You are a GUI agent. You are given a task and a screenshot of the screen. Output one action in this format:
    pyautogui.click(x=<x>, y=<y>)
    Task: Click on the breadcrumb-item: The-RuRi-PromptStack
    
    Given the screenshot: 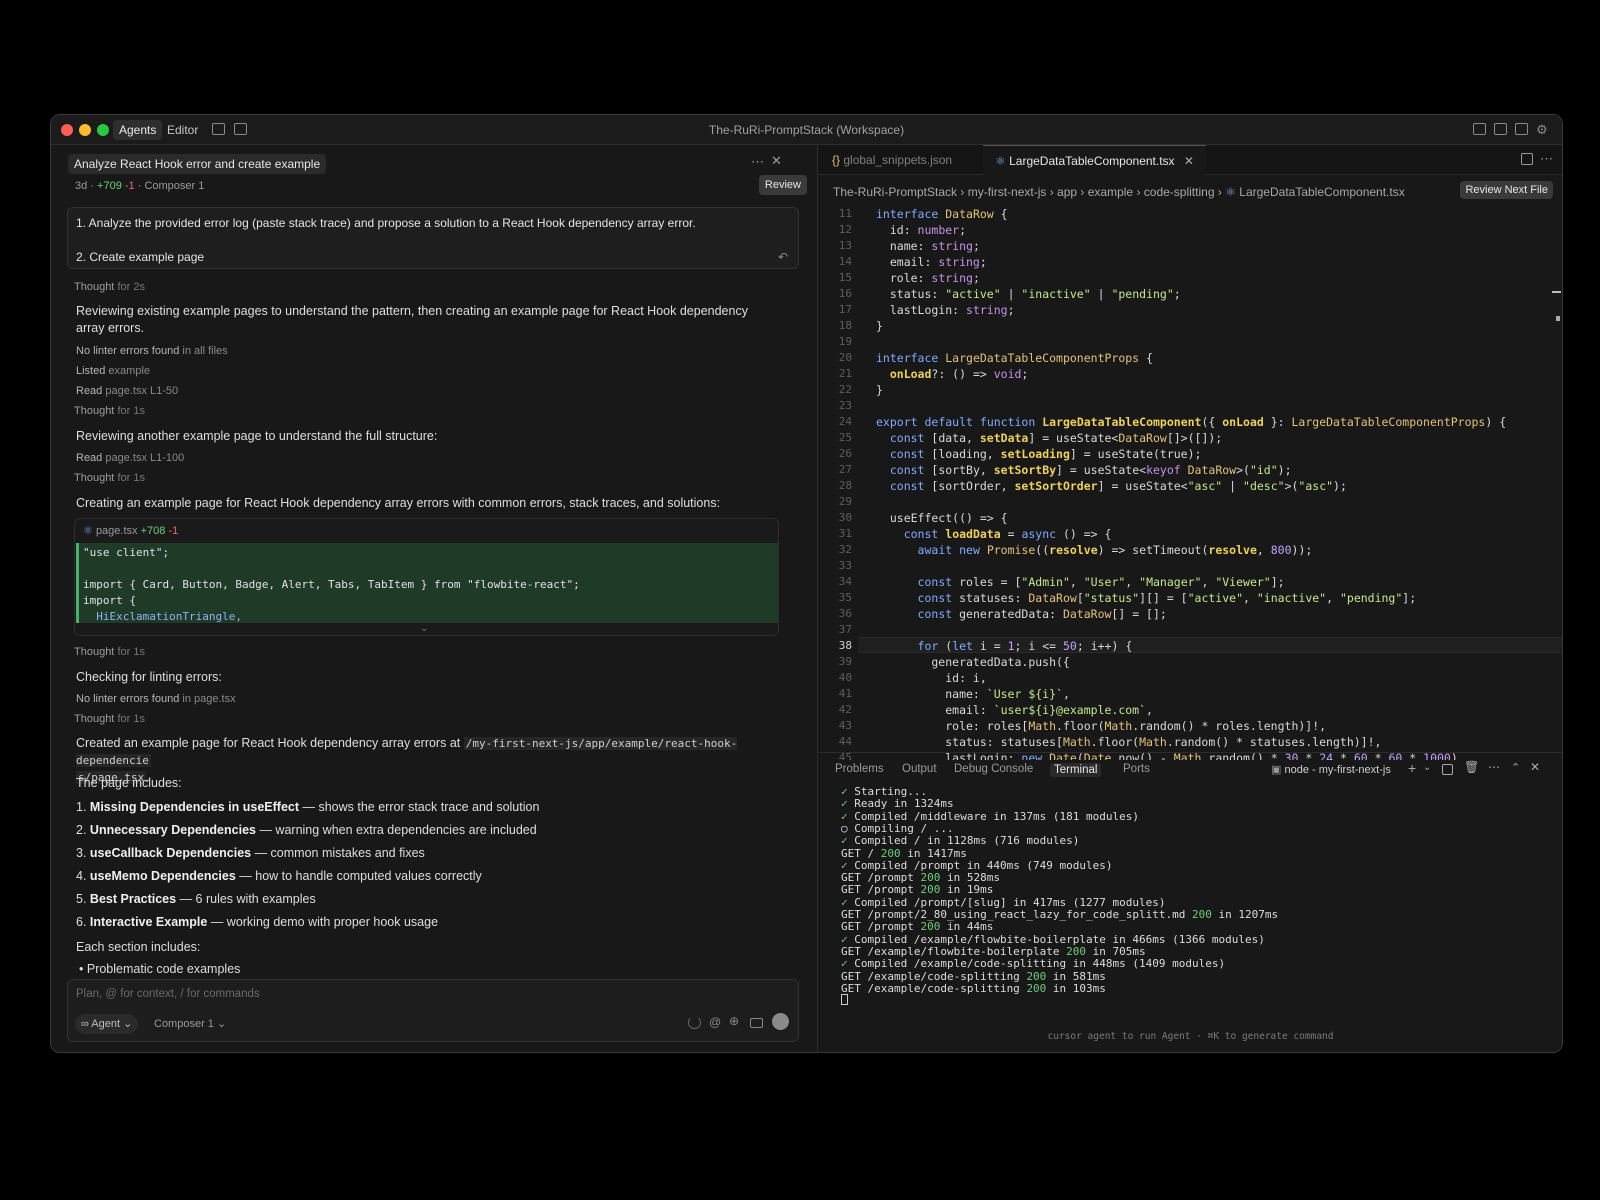 What is the action you would take?
    pyautogui.click(x=895, y=192)
    